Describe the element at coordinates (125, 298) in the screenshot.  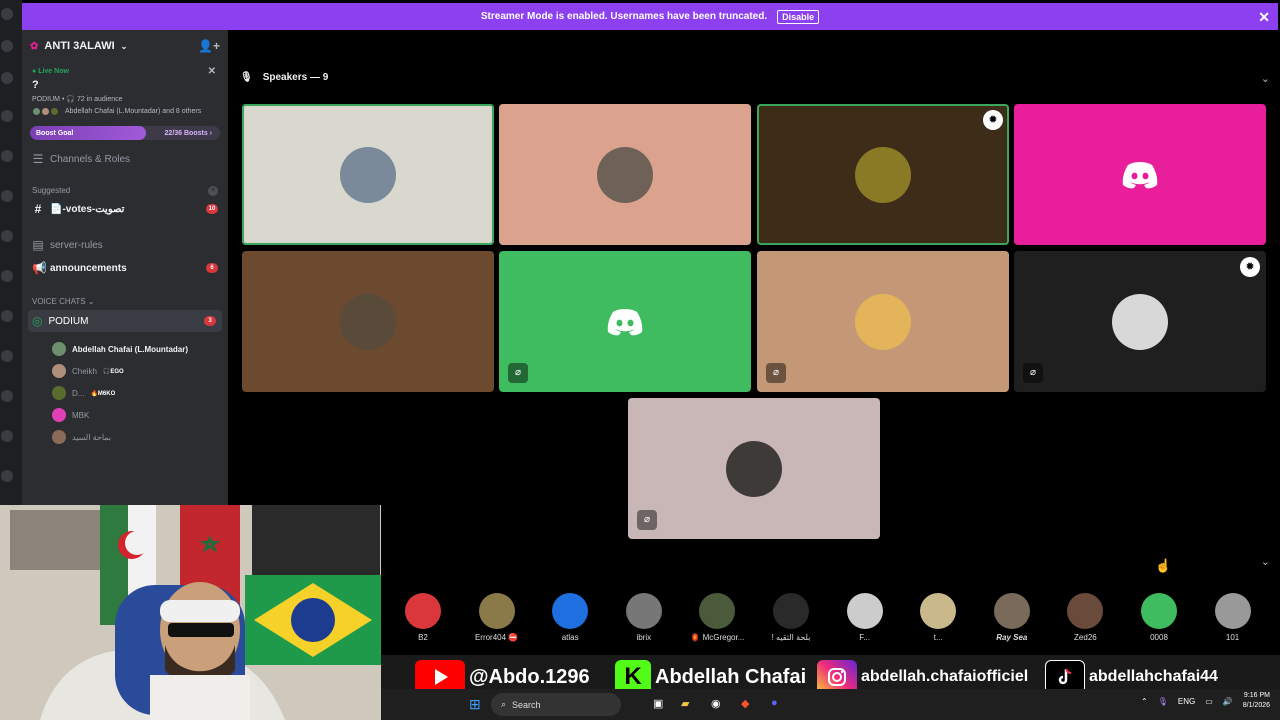
I see `voice-chats-section: VOICE CHATS ⌄` at that location.